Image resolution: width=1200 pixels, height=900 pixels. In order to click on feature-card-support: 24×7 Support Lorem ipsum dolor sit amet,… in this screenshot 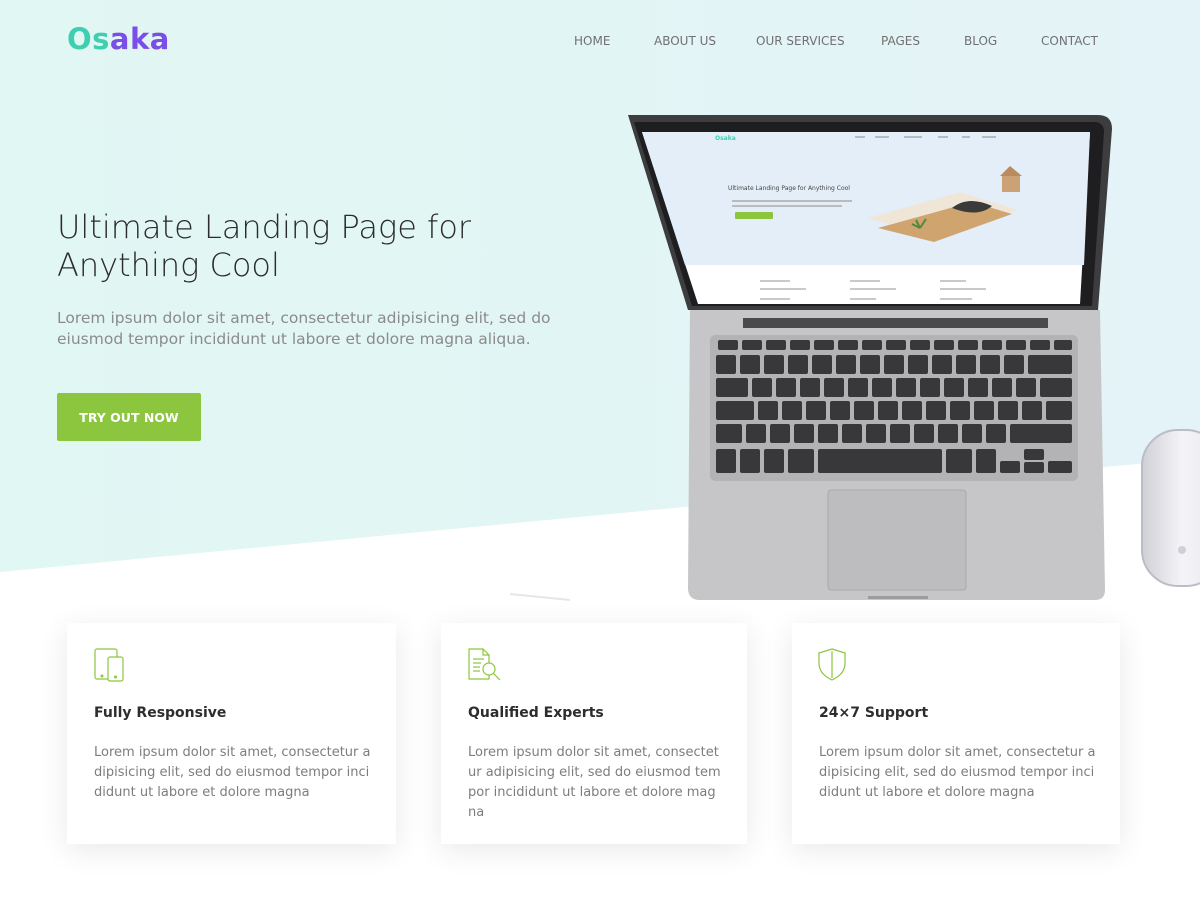, I will do `click(956, 733)`.